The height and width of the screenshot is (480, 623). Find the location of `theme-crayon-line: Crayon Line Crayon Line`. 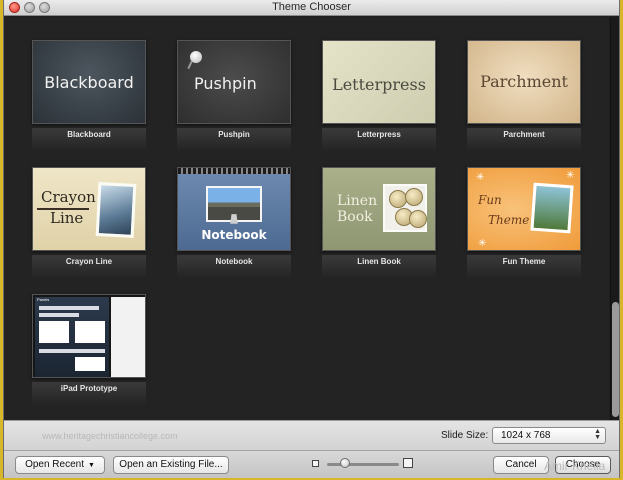

theme-crayon-line: Crayon Line Crayon Line is located at coordinates (89, 223).